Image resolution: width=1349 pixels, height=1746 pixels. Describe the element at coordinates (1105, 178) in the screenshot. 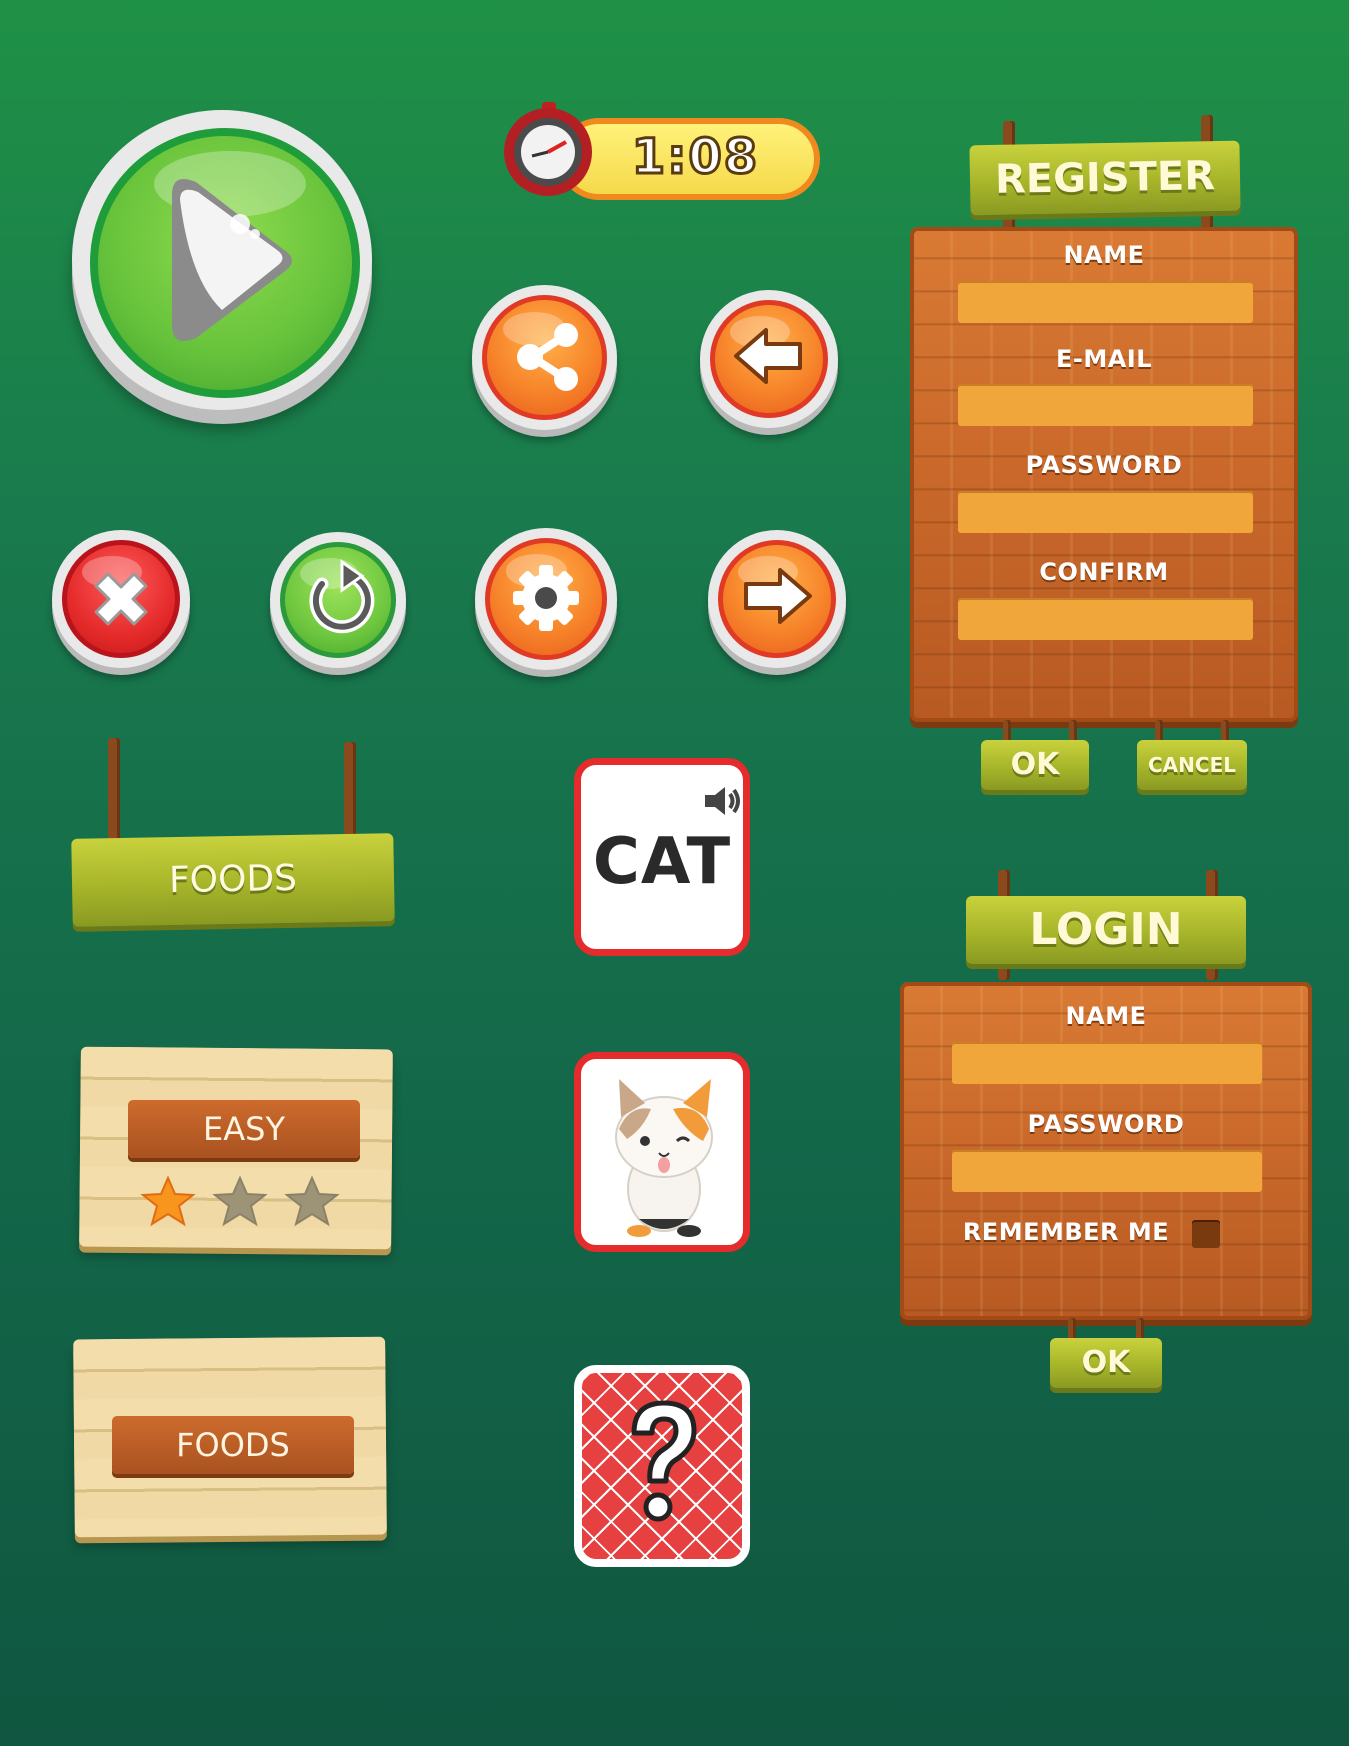

I see `register-title: REGISTER` at that location.